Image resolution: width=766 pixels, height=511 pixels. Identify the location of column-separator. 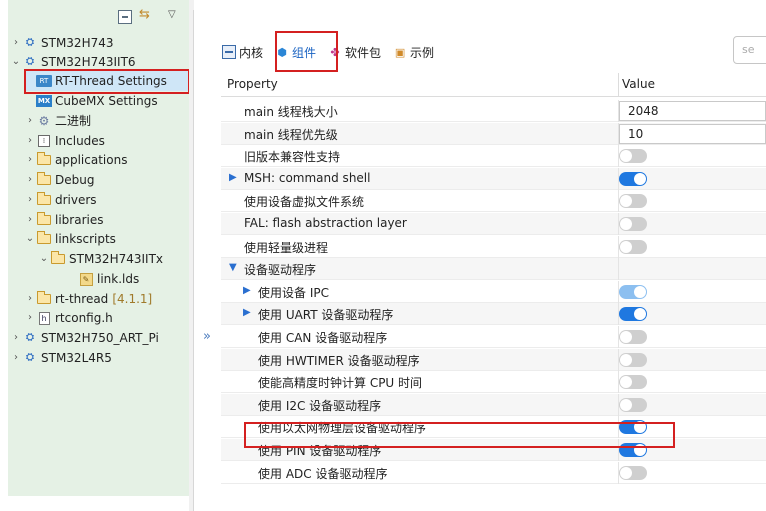
(618, 84).